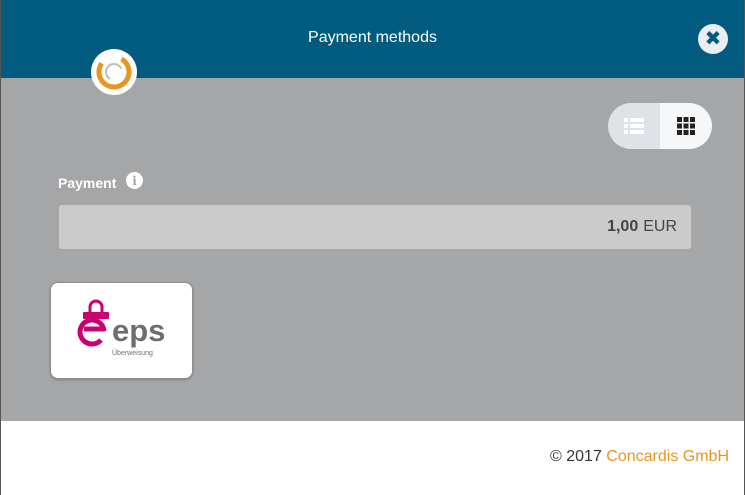  I want to click on concardis-logo, so click(114, 72).